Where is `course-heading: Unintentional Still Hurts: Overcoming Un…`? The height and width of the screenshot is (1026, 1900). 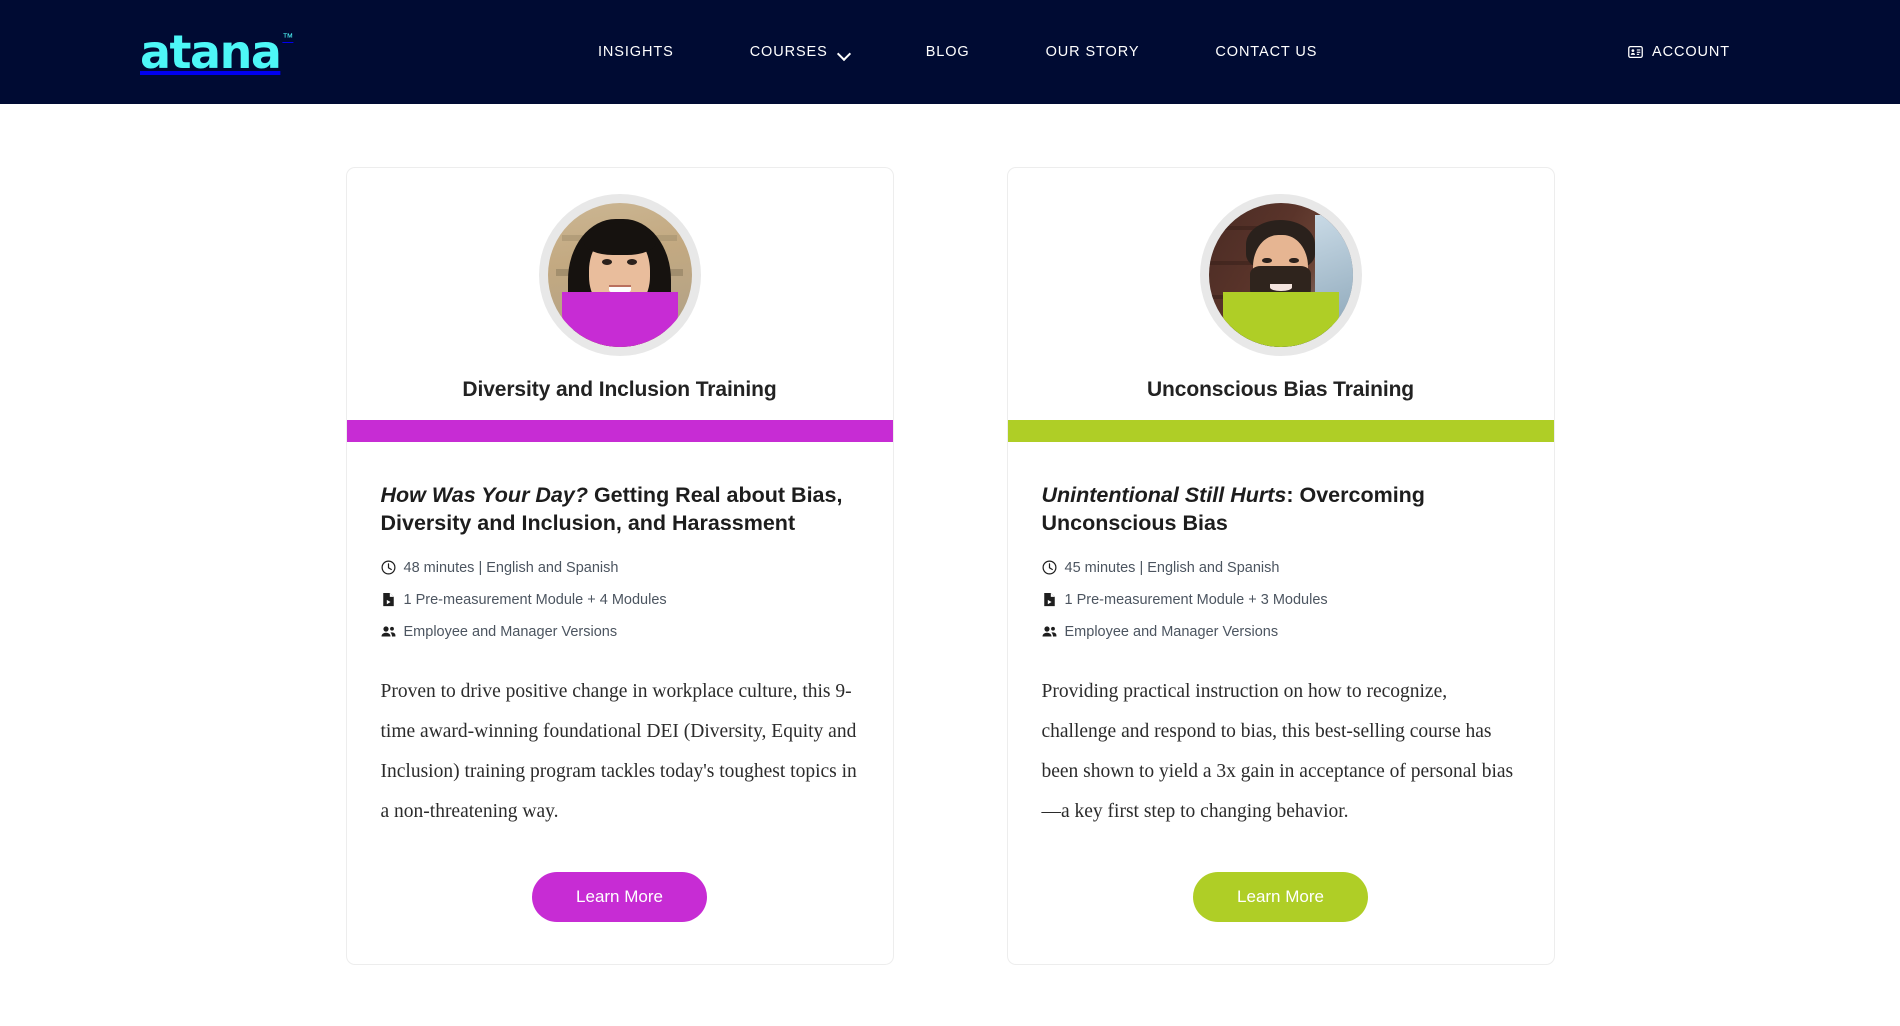 course-heading: Unintentional Still Hurts: Overcoming Un… is located at coordinates (1281, 510).